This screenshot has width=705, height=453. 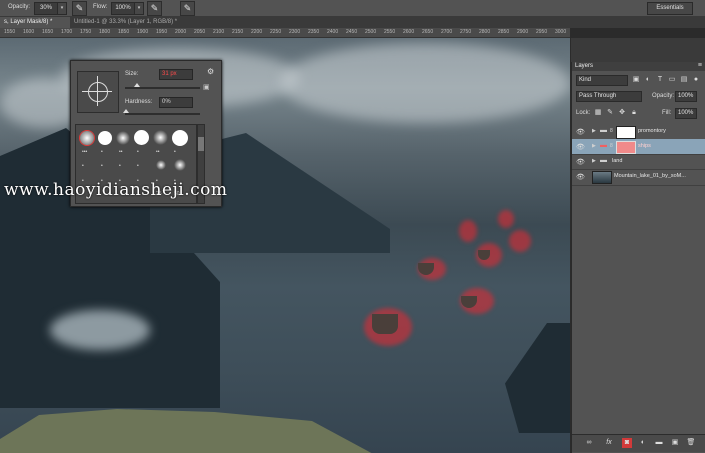 What do you see at coordinates (638, 132) in the screenshot?
I see `layer-row-promontory: 👁︎ ▶ ▬ 8 promontory` at bounding box center [638, 132].